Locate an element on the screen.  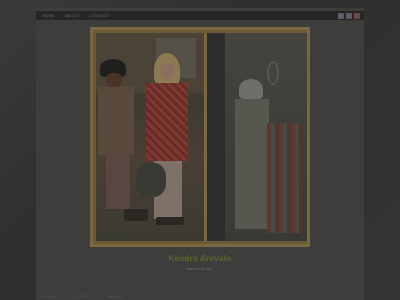
social-icons is located at coordinates (349, 15).